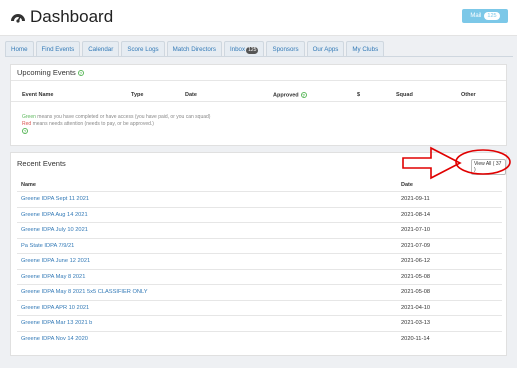 This screenshot has width=517, height=368. Describe the element at coordinates (483, 162) in the screenshot. I see `annotation-circle` at that location.